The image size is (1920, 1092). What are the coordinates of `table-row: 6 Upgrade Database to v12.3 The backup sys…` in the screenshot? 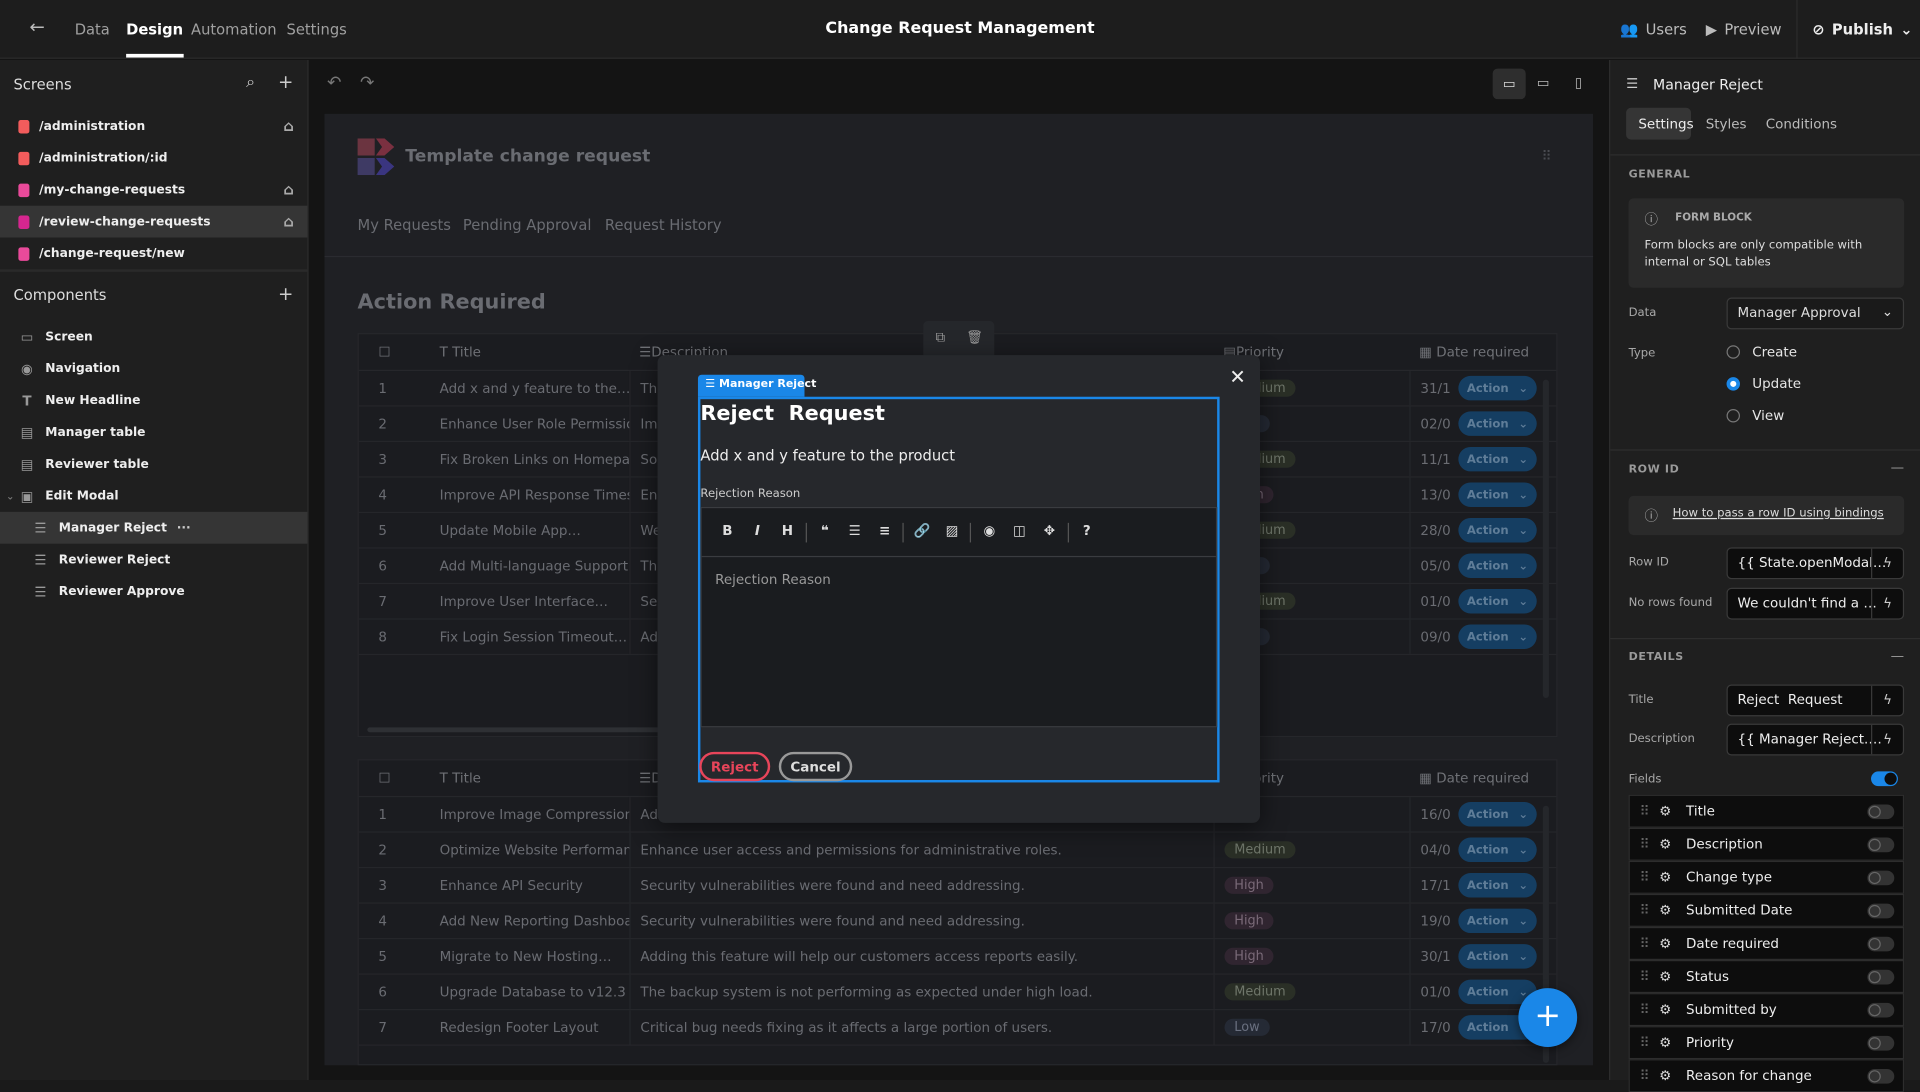 It's located at (957, 992).